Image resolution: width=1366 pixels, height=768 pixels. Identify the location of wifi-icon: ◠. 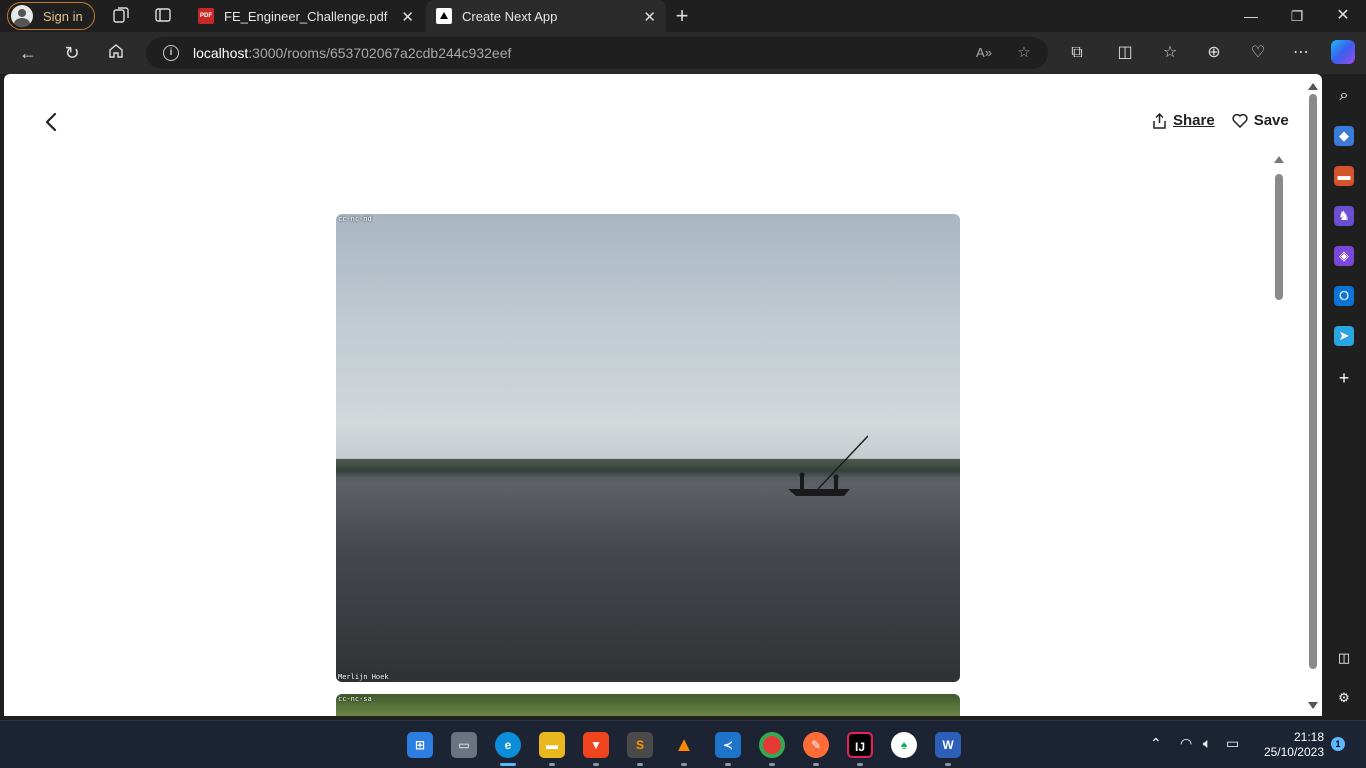
(1186, 743).